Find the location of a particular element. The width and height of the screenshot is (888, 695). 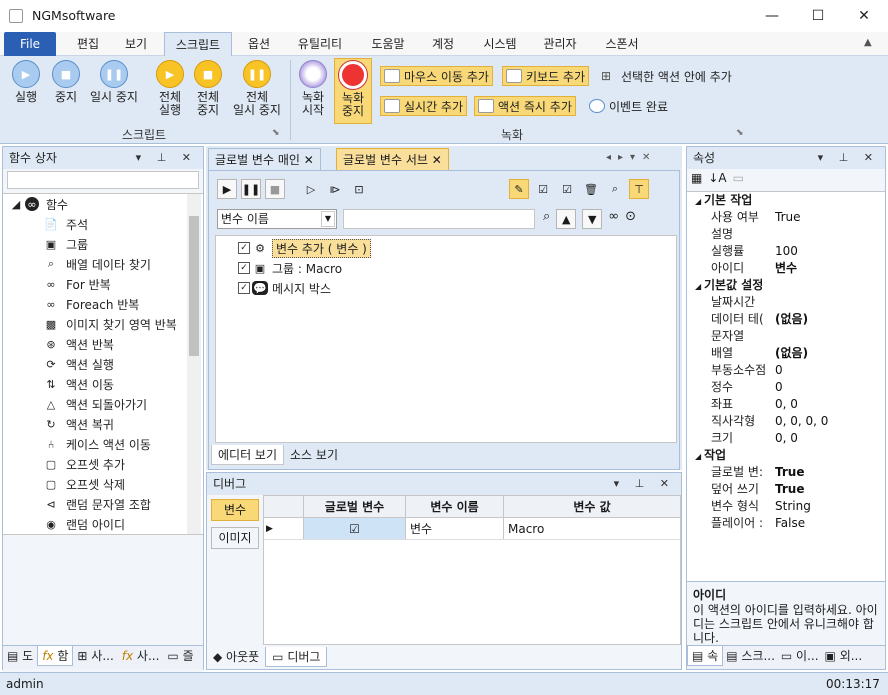

stop-icon: ■ is located at coordinates (275, 189).